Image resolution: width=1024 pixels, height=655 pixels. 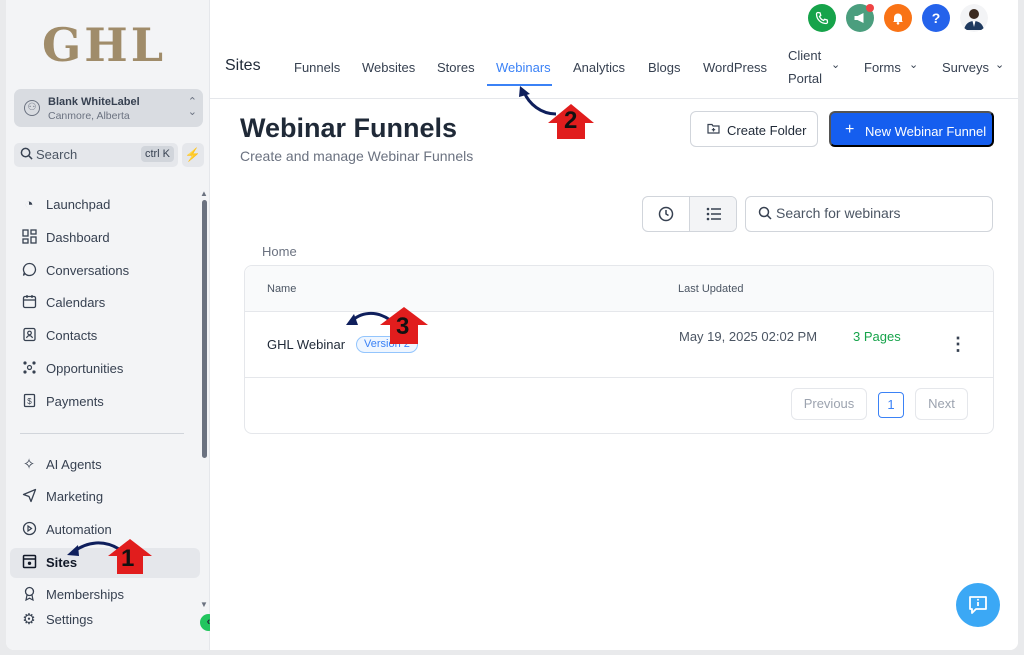 I want to click on bell-icon, so click(x=898, y=18).